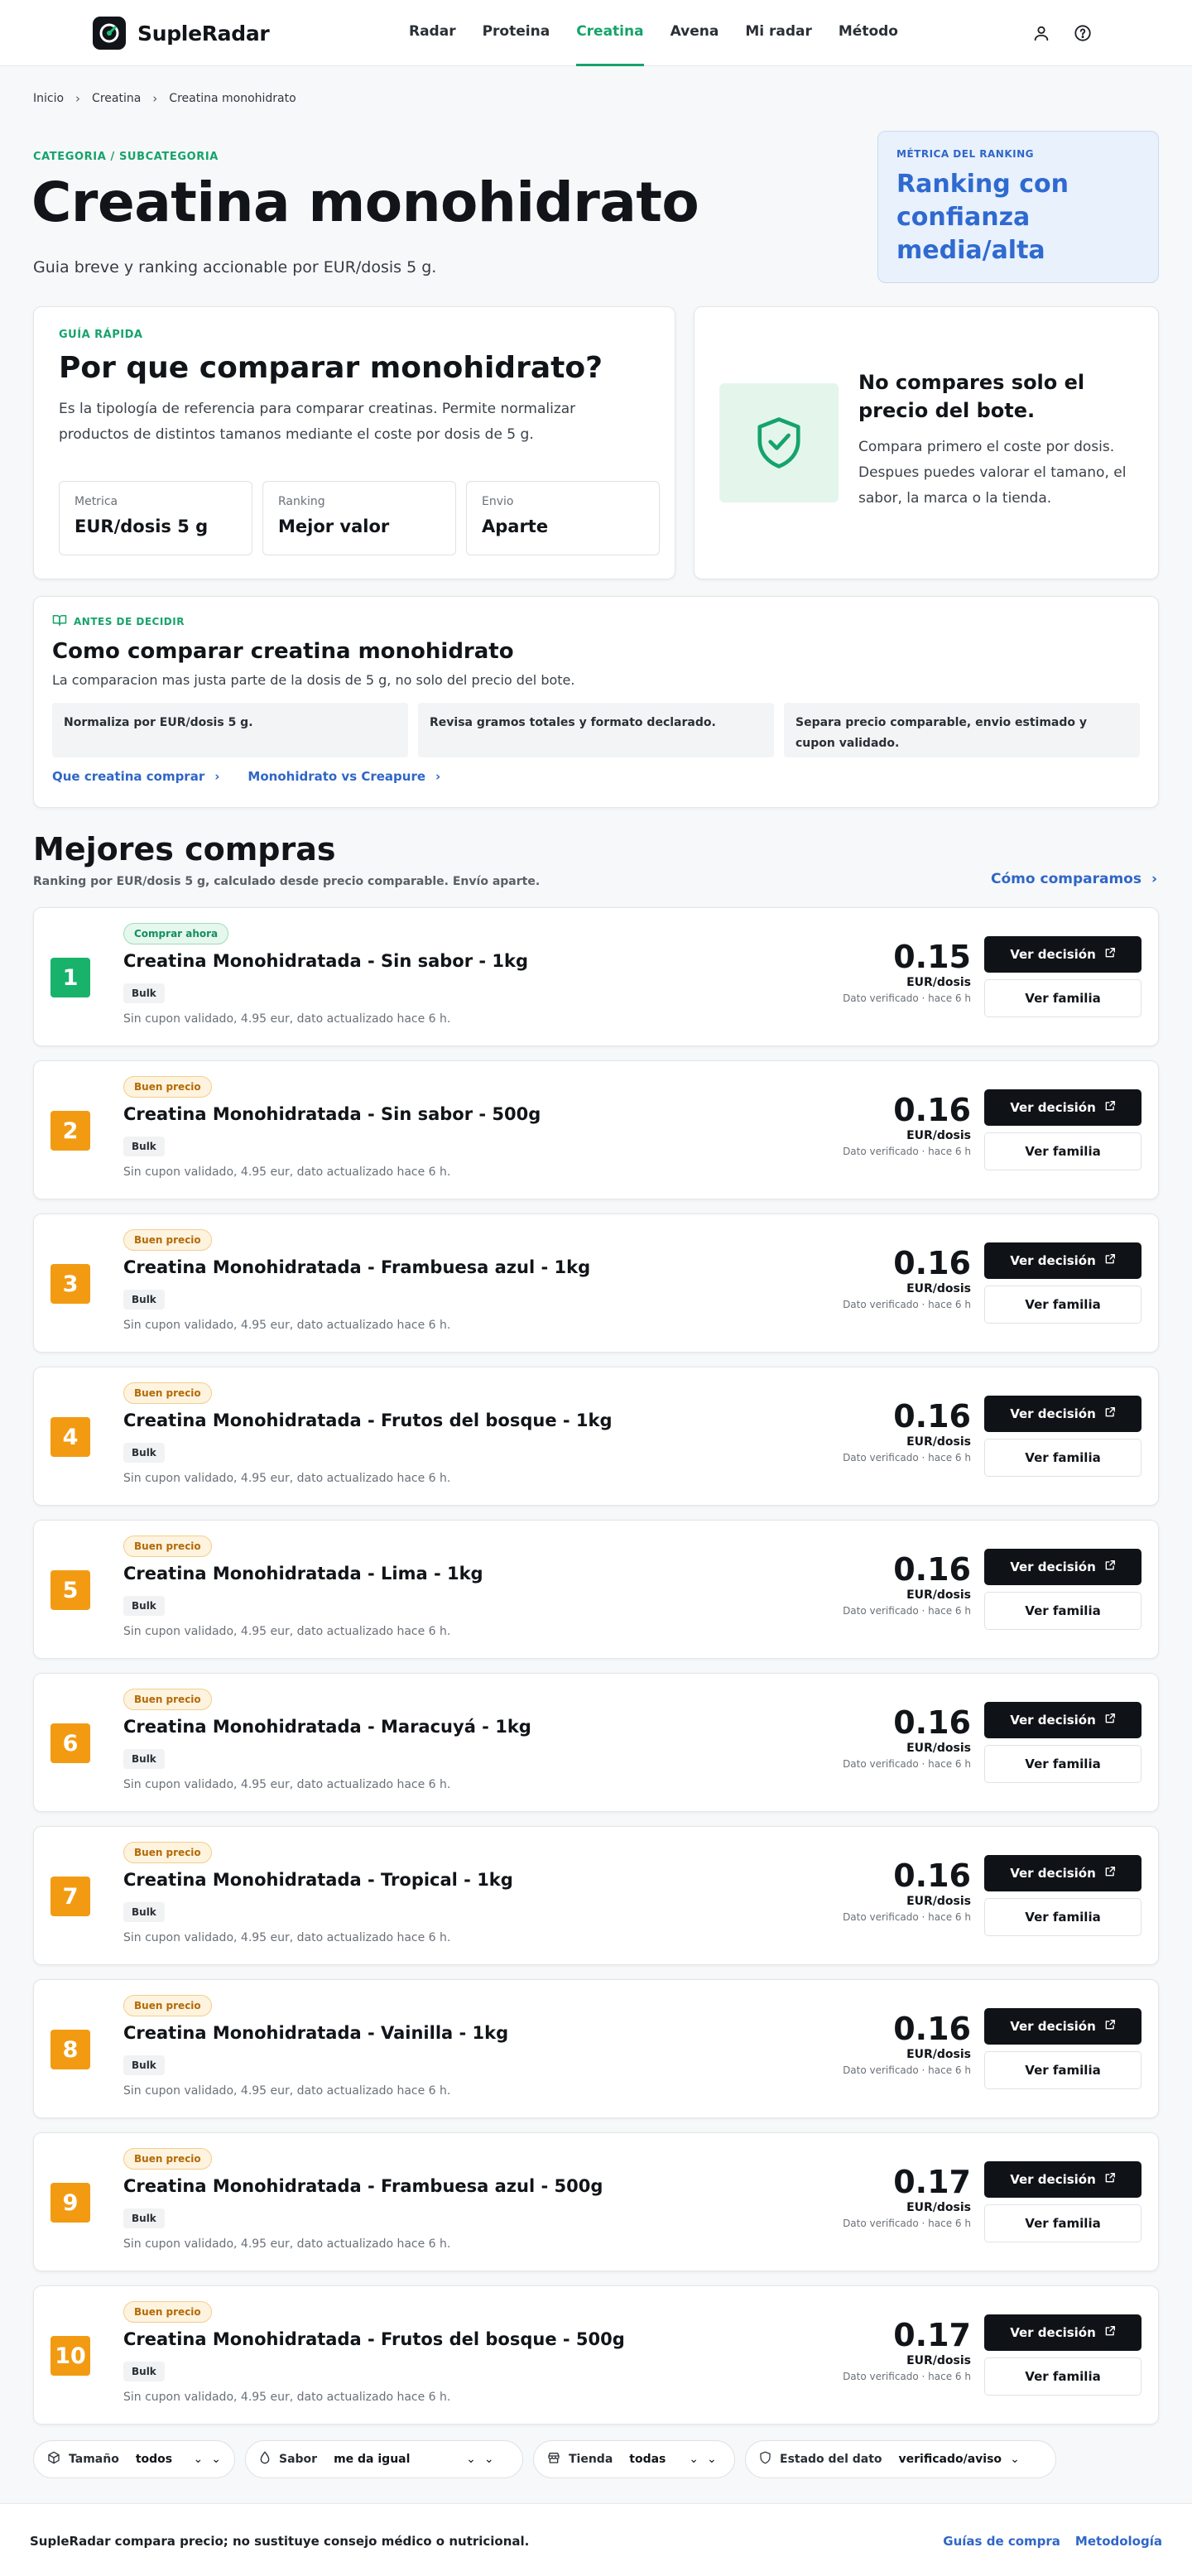  Describe the element at coordinates (1118, 2541) in the screenshot. I see `footer-link-metodologia: Metodología` at that location.